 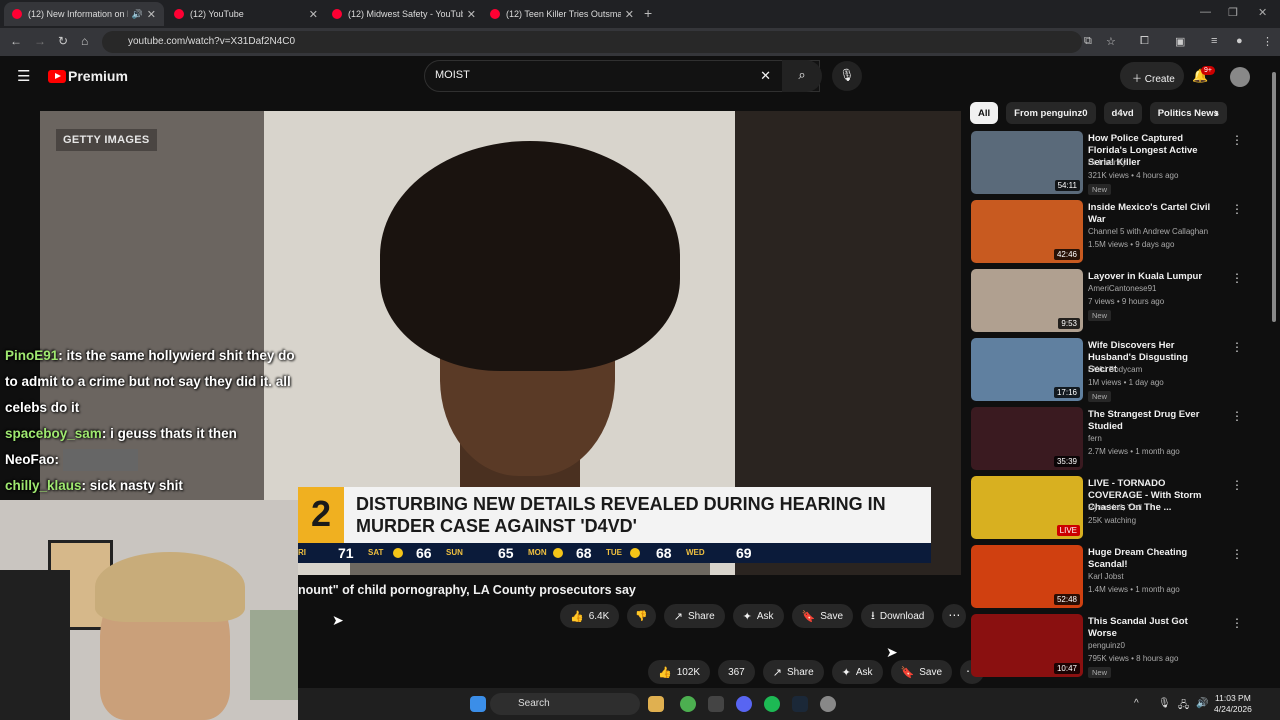 I want to click on page-scrollbar, so click(x=1274, y=372).